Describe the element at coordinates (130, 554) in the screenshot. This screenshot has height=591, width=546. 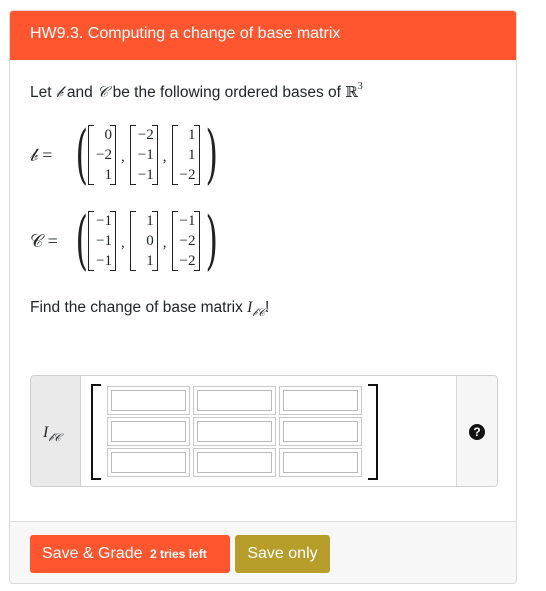
I see `save-and-grade-button: Save & Grade 2 tries left` at that location.